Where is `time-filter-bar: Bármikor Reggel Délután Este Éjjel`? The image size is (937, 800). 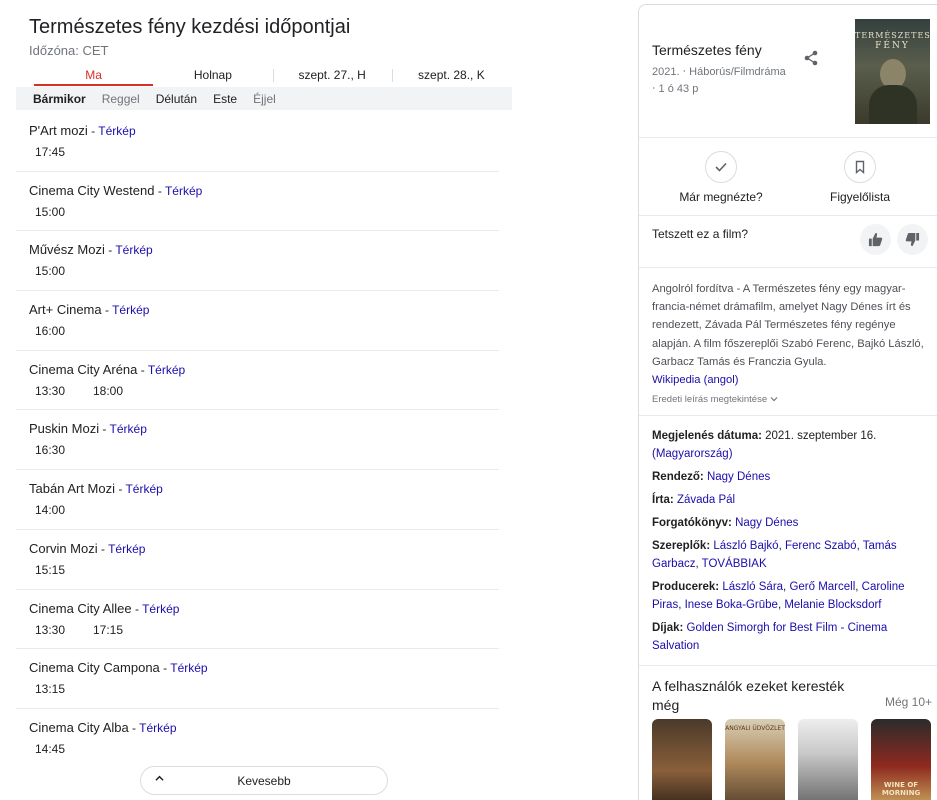
time-filter-bar: Bármikor Reggel Délután Este Éjjel is located at coordinates (264, 98).